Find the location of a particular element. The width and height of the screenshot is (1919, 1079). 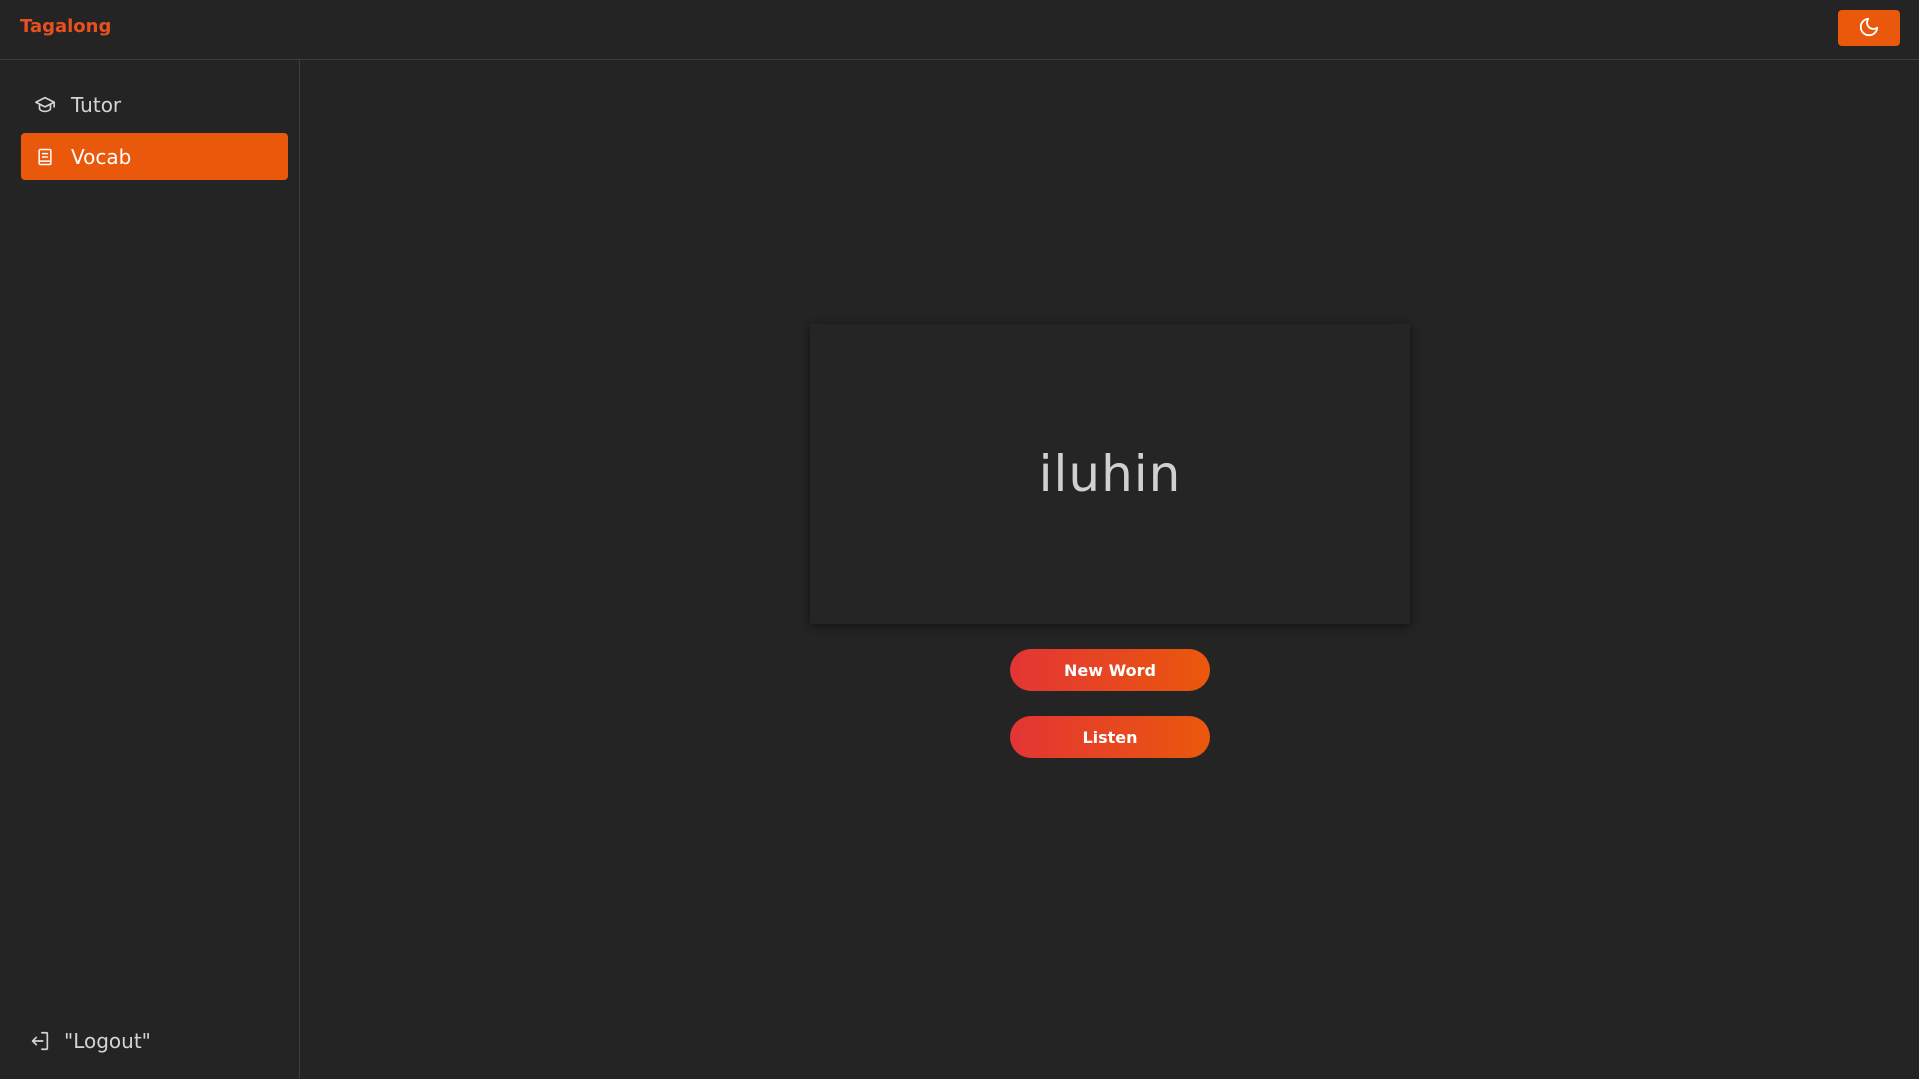

moon-icon is located at coordinates (1869, 28).